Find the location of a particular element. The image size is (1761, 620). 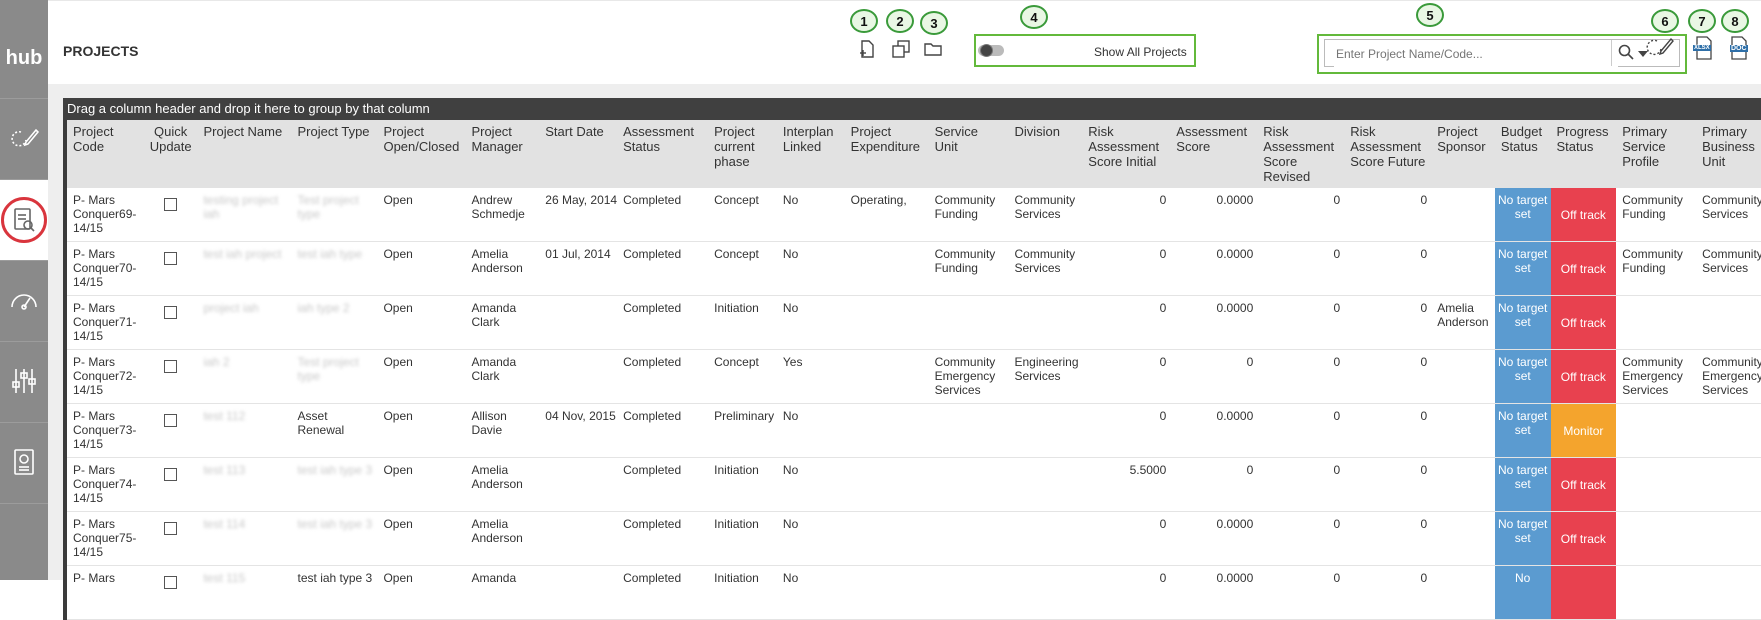

sidebar-item-dashboard is located at coordinates (24, 301).